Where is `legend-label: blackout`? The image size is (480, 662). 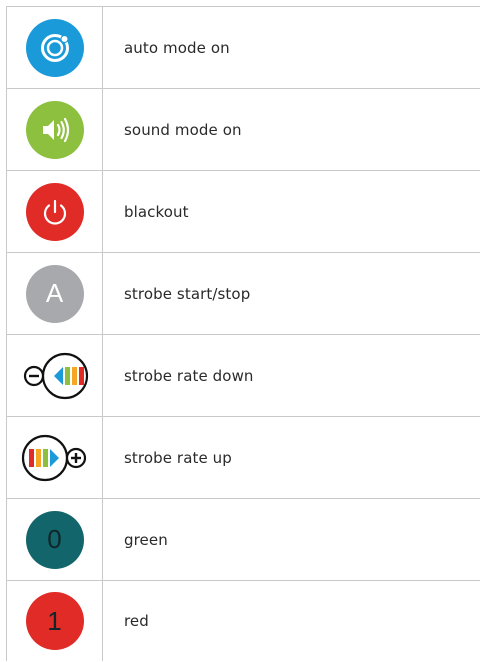
legend-label: blackout is located at coordinates (156, 211).